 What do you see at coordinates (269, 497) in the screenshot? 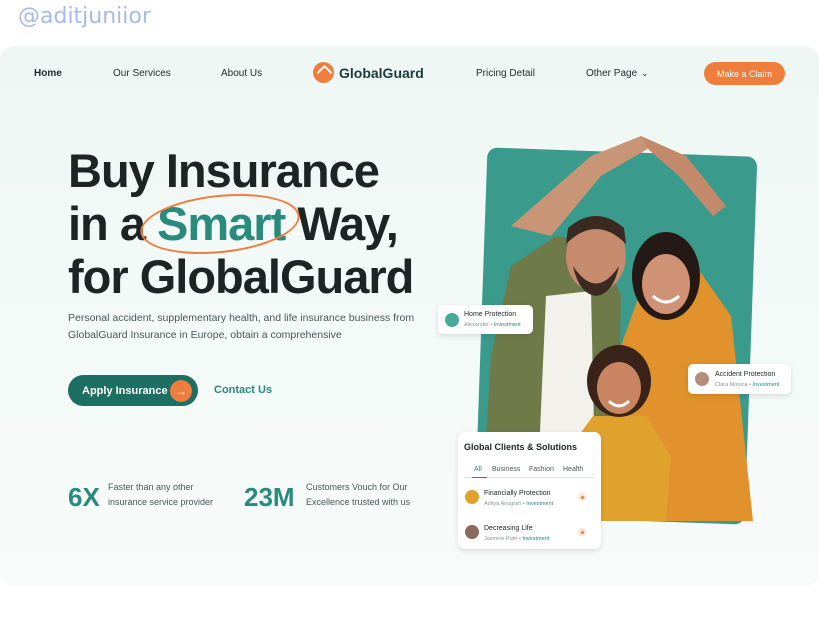
I see `stat-23m-value: 23M` at bounding box center [269, 497].